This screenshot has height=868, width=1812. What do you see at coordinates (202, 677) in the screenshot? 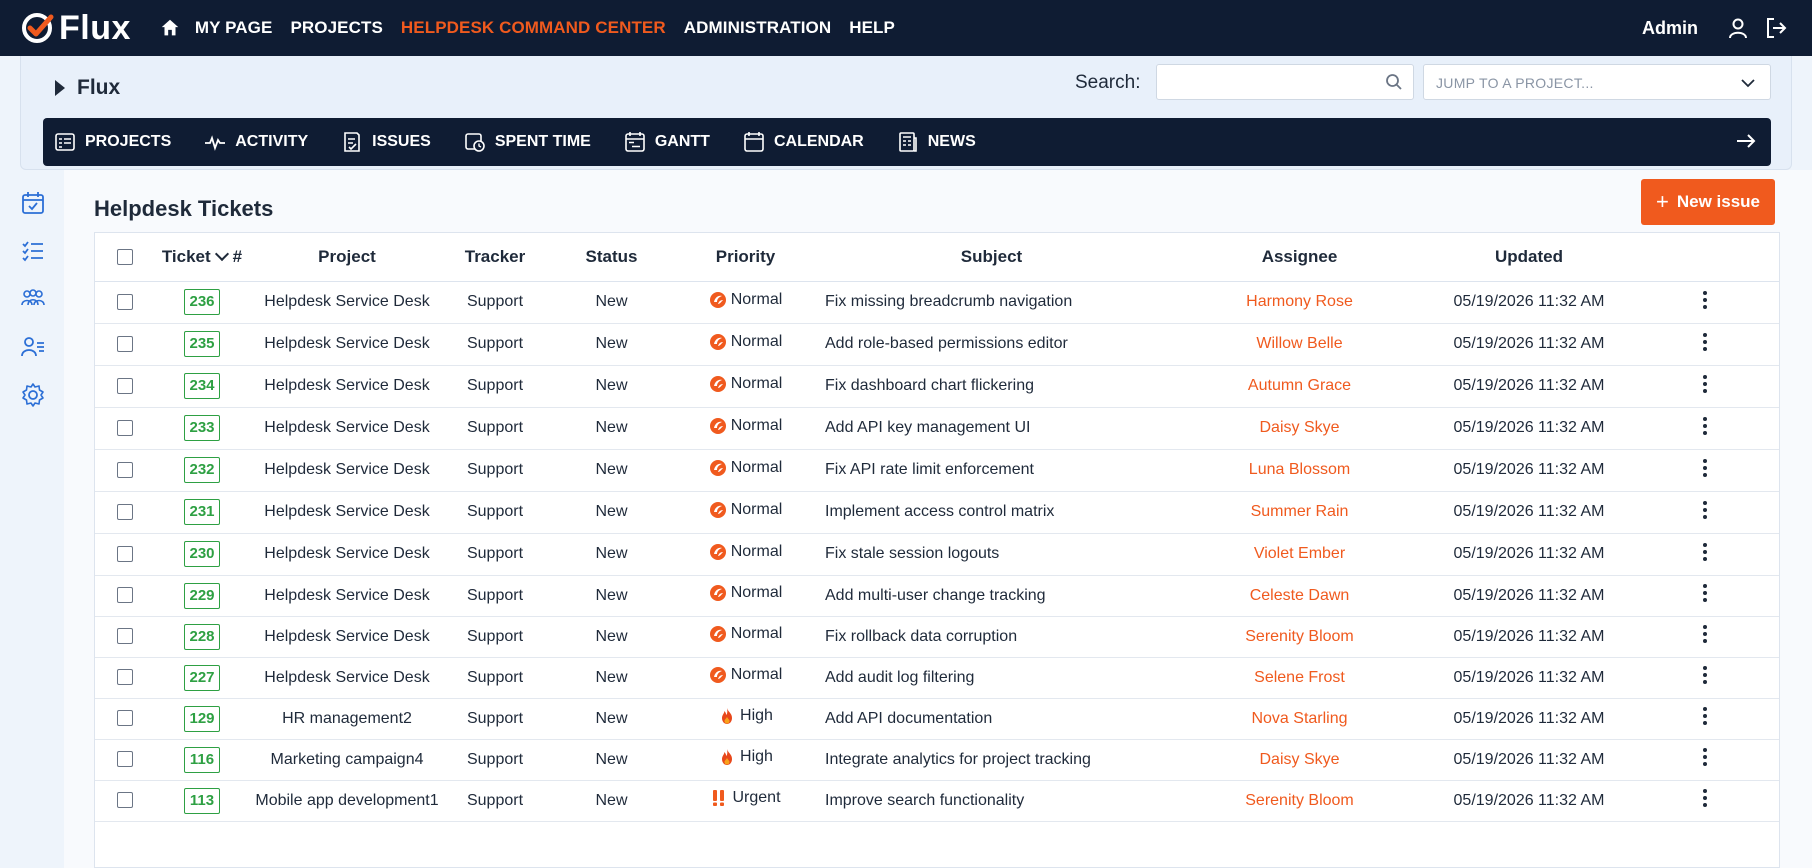
I see `ticket-id-badge: 227` at bounding box center [202, 677].